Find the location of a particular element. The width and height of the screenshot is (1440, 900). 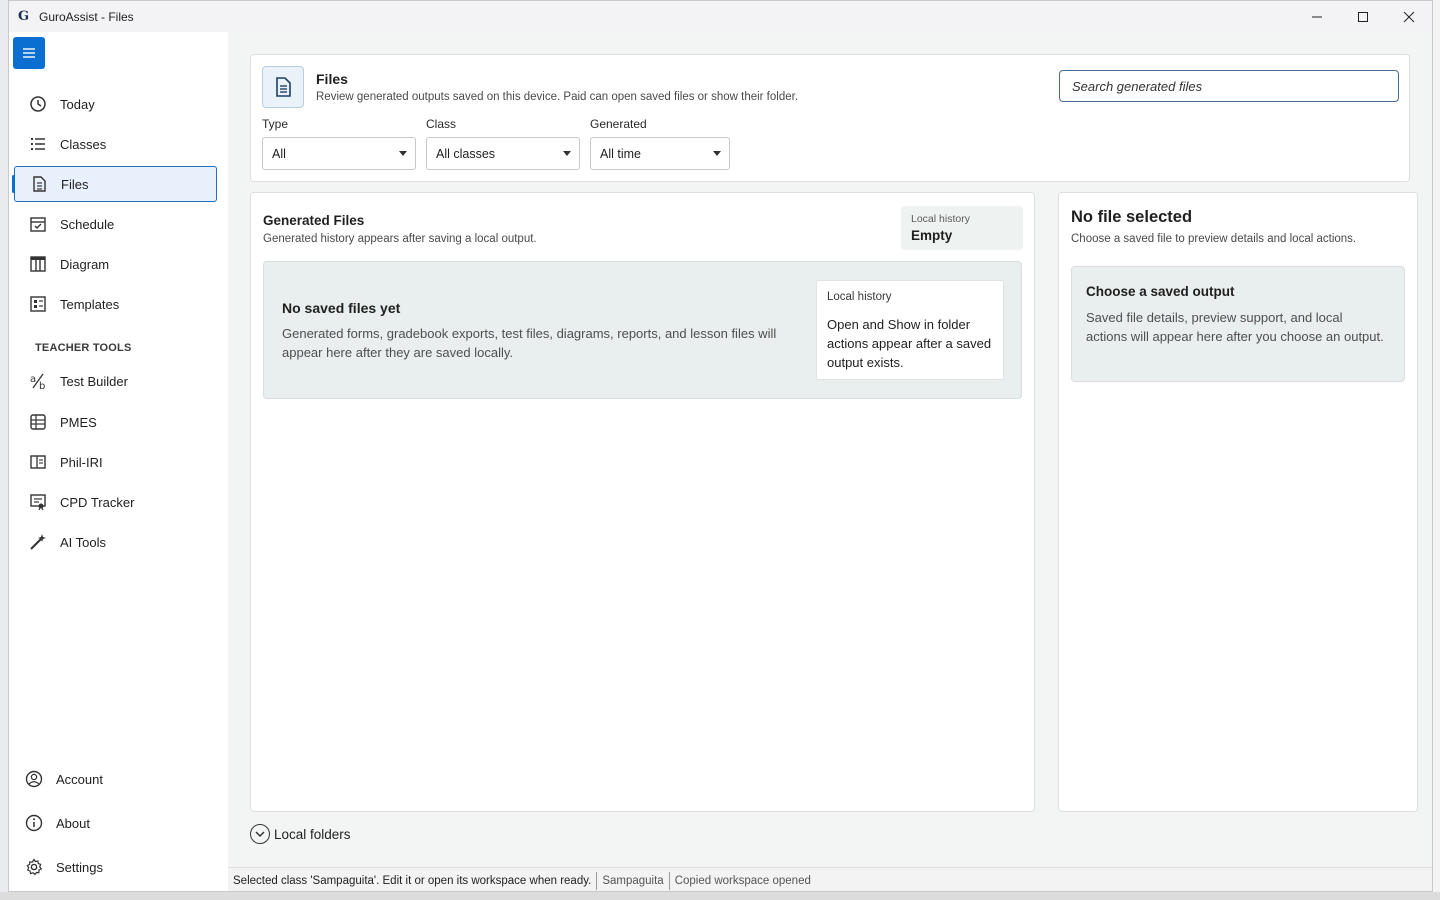

sidebar-item-cpd-tracker: CPD Tracker is located at coordinates (115, 502).